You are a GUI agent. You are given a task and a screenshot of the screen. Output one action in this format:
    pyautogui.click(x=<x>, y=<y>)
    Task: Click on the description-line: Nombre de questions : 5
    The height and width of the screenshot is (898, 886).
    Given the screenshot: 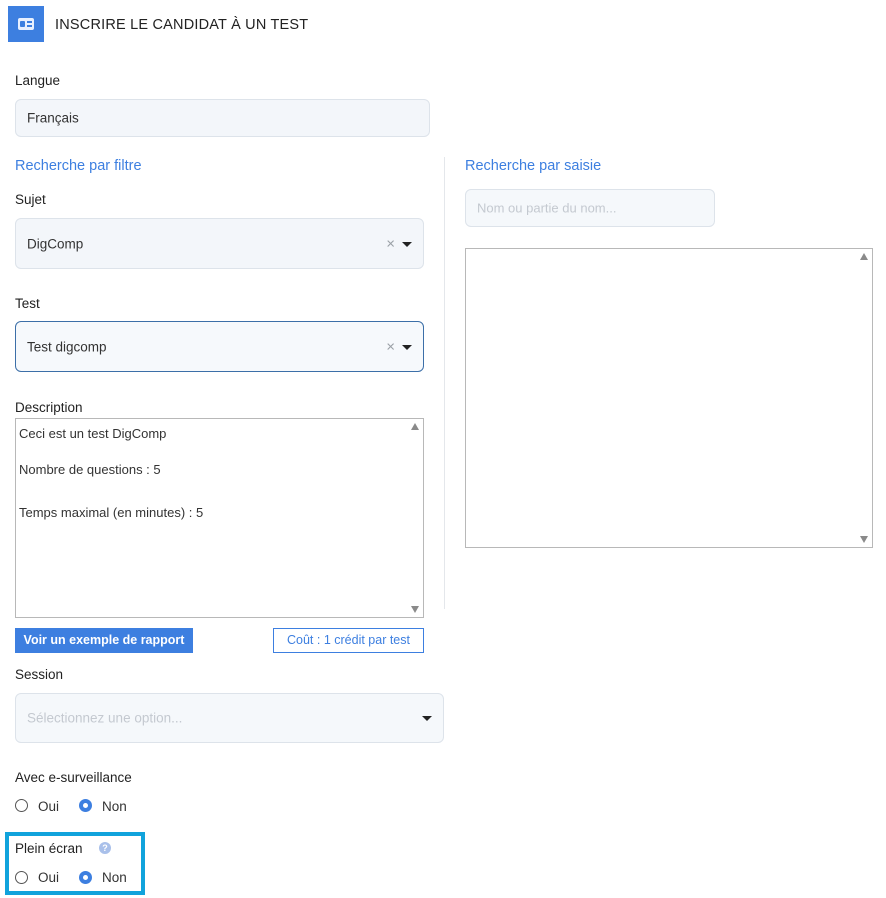 What is the action you would take?
    pyautogui.click(x=90, y=469)
    